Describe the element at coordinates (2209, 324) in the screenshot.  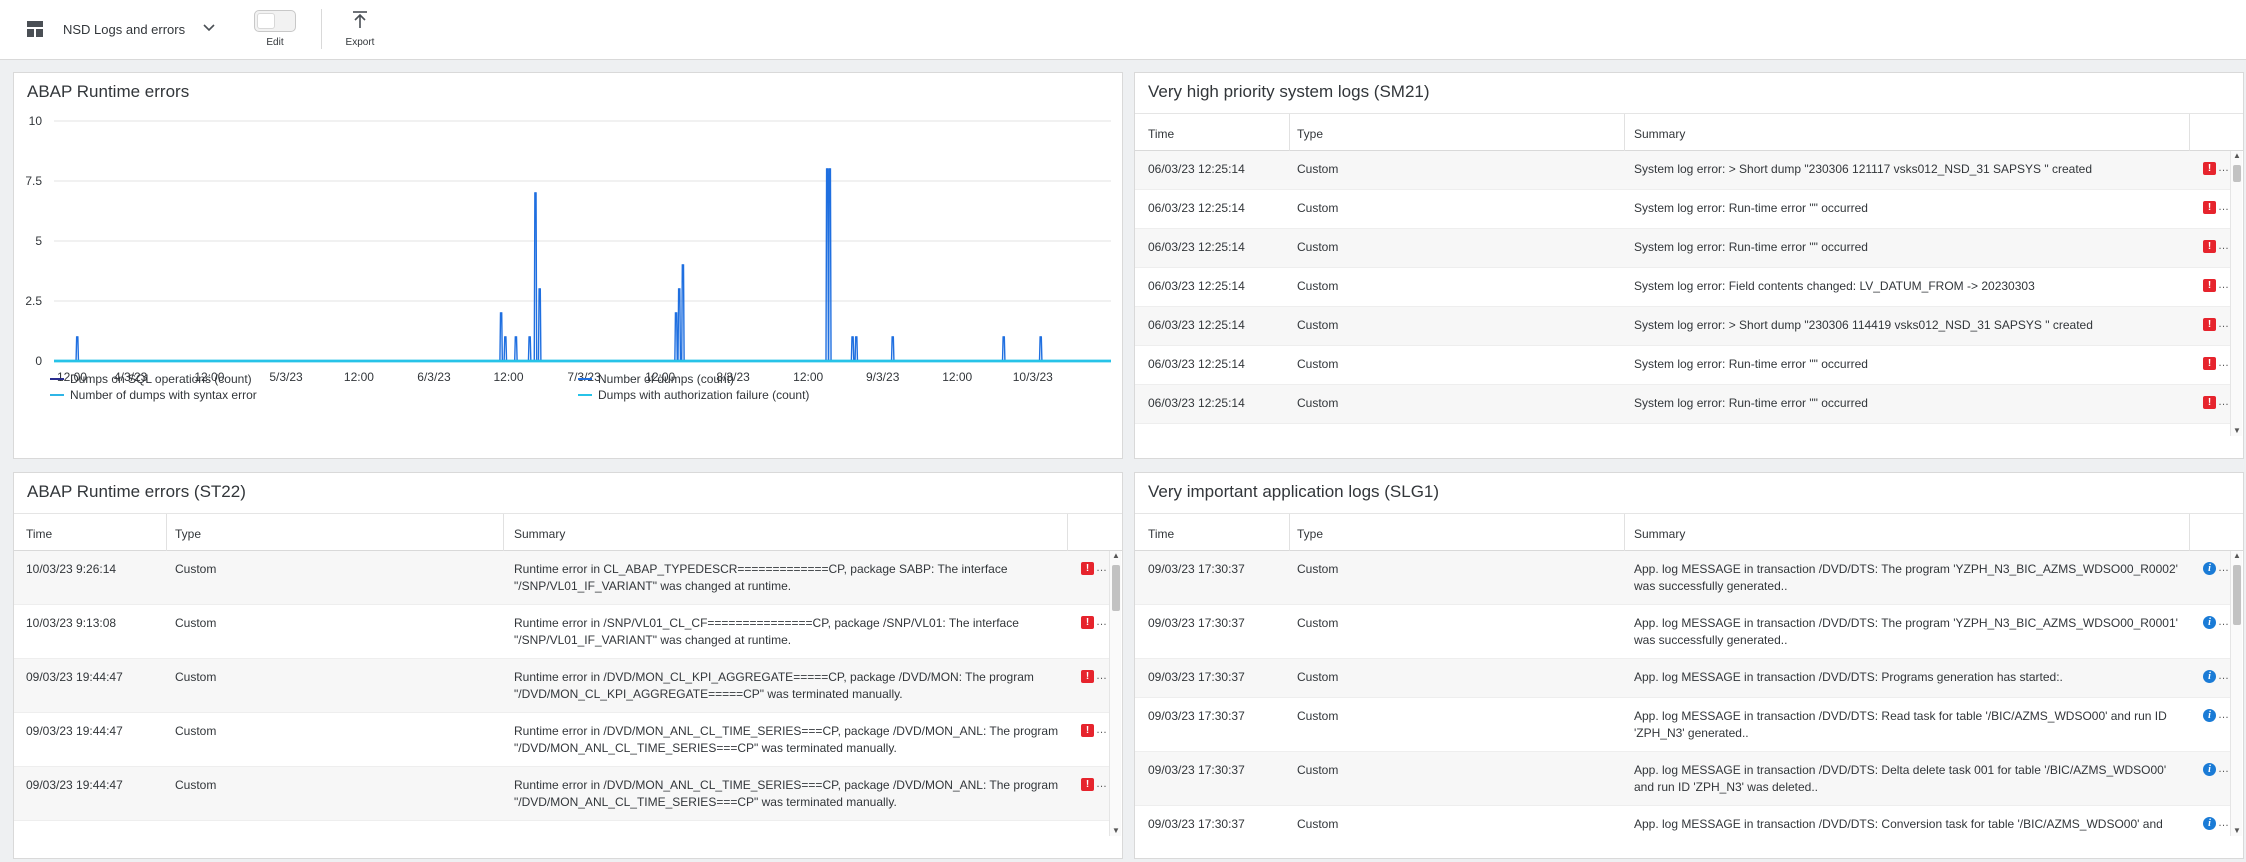
I see `error-icon: !` at that location.